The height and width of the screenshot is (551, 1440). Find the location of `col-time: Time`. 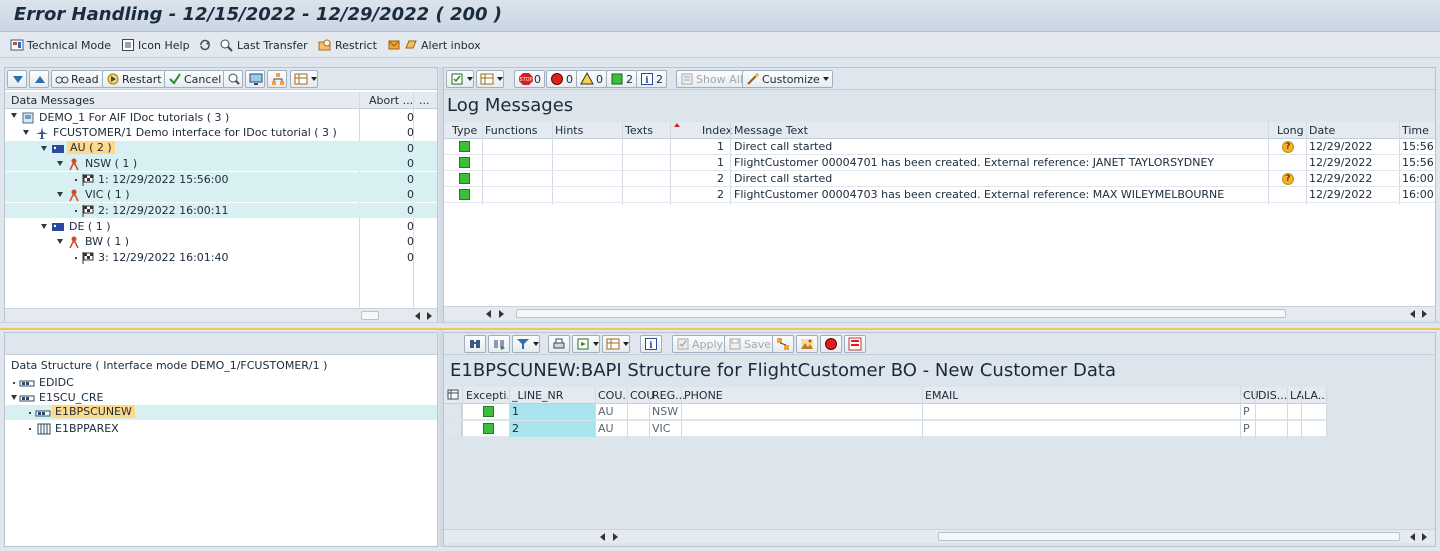

col-time: Time is located at coordinates (1415, 130).